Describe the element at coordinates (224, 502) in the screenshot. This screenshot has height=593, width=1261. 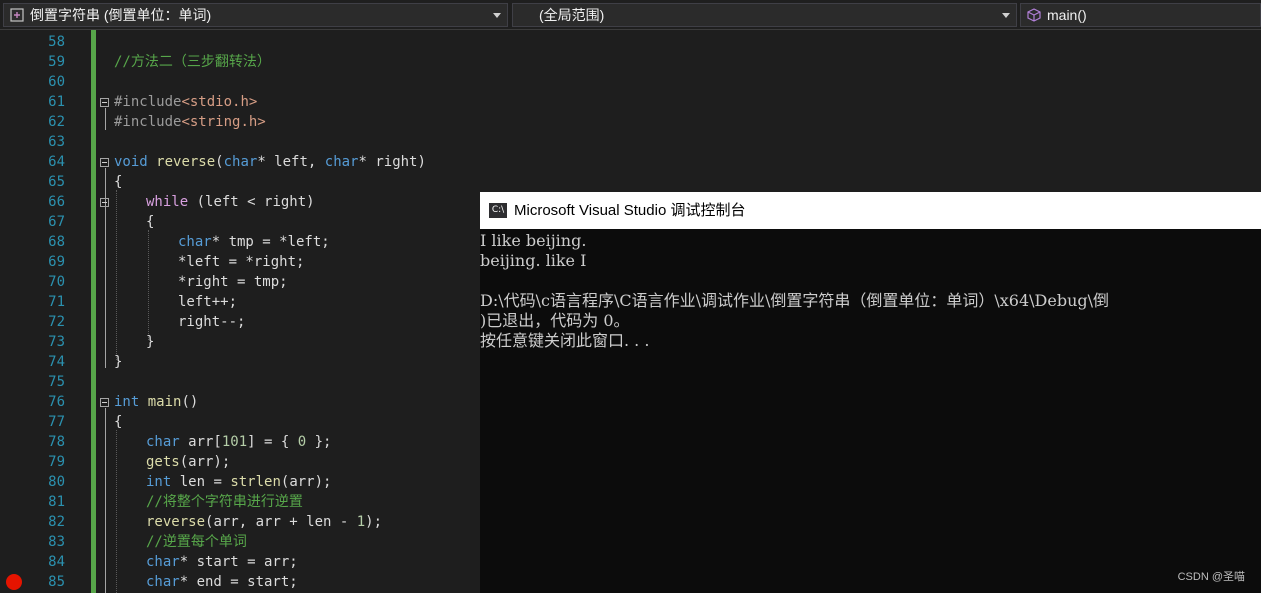
I see `comment: //将整个字符串进行逆置` at that location.